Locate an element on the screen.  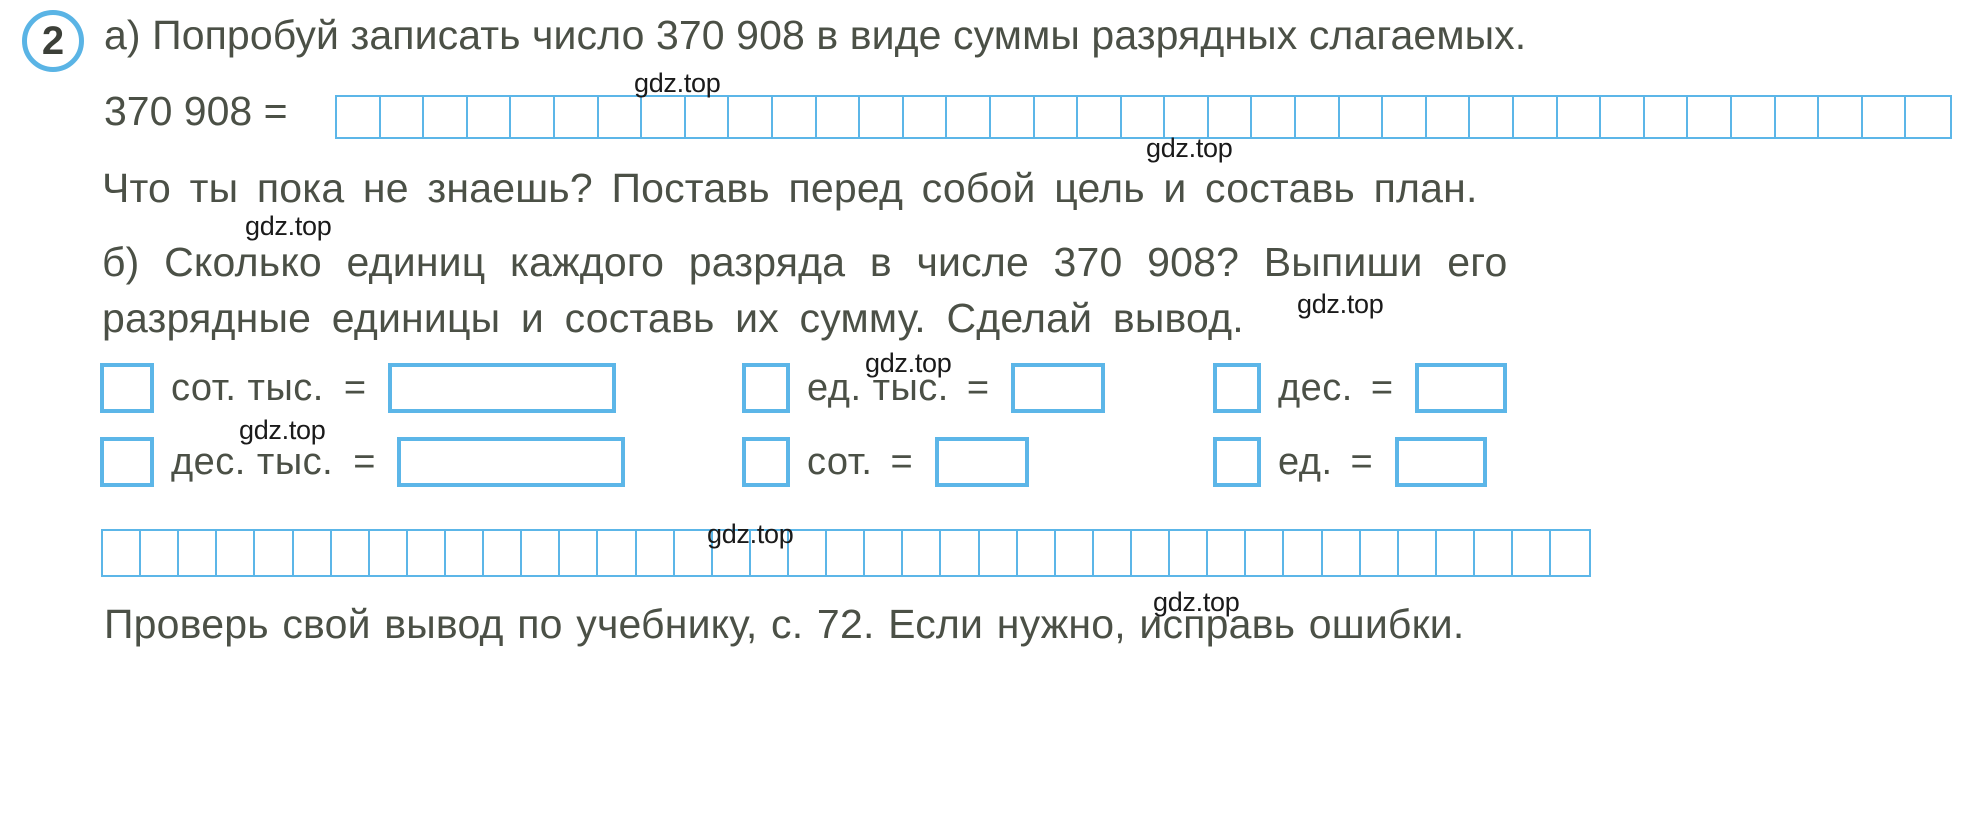
answer-row-hundreds: сот. = is located at coordinates (885, 462).